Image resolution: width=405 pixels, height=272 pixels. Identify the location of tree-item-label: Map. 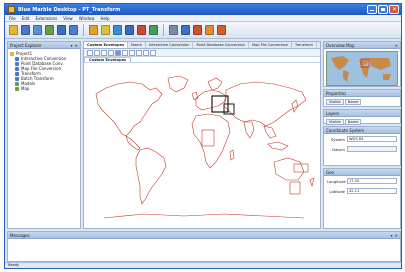
(25, 88).